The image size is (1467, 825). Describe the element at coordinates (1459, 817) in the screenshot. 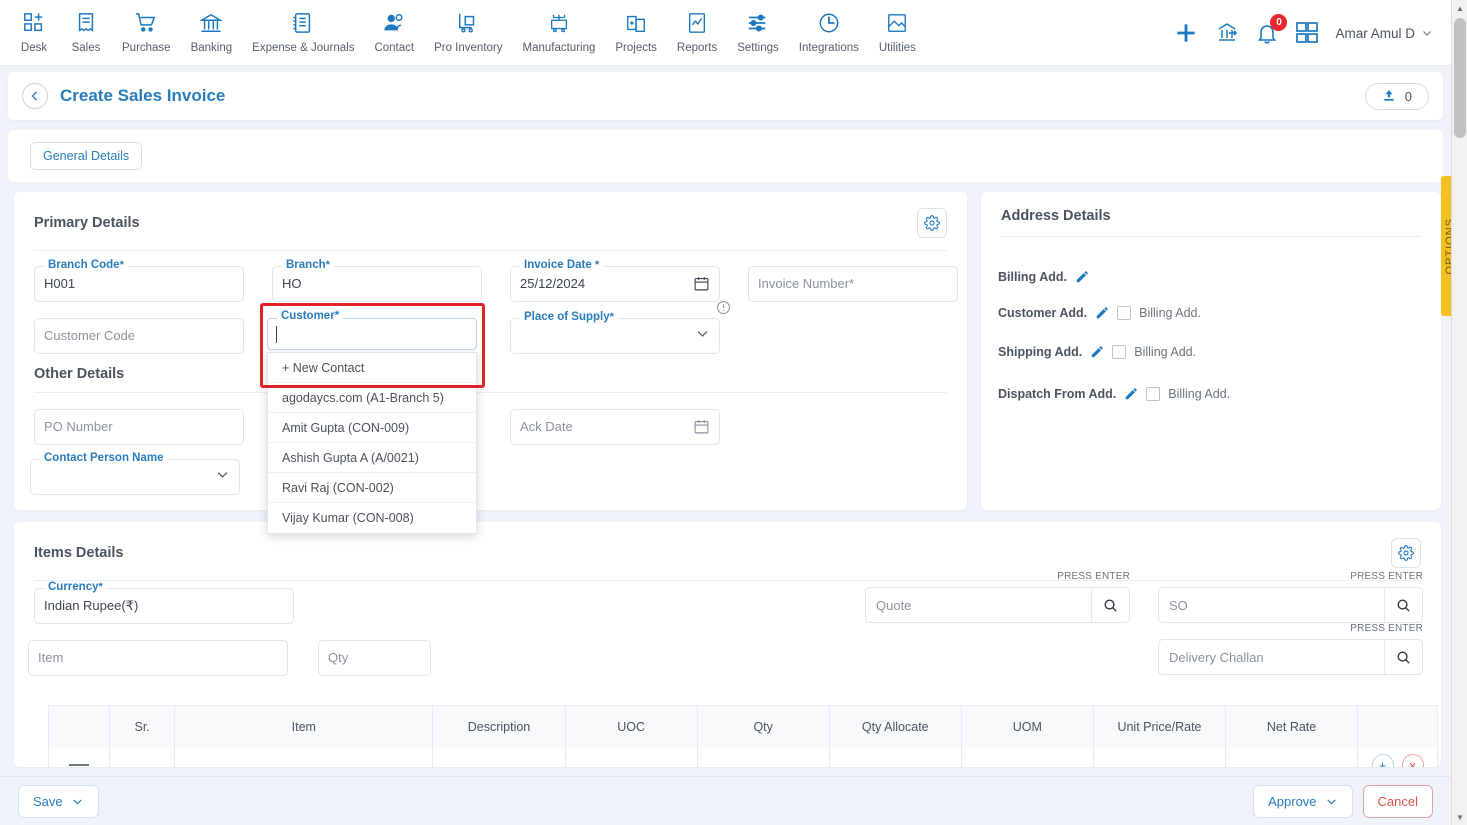

I see `scroll-down-arrow-icon: ▼` at that location.